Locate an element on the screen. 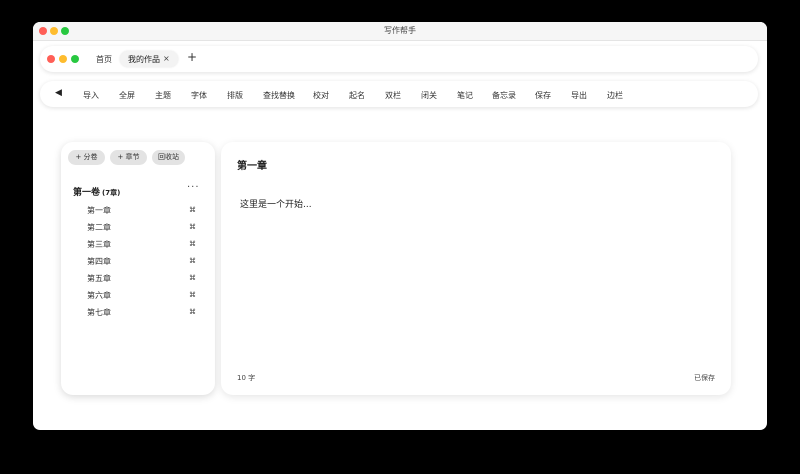 This screenshot has height=474, width=800. chapter-item-5: 第五章 is located at coordinates (99, 278).